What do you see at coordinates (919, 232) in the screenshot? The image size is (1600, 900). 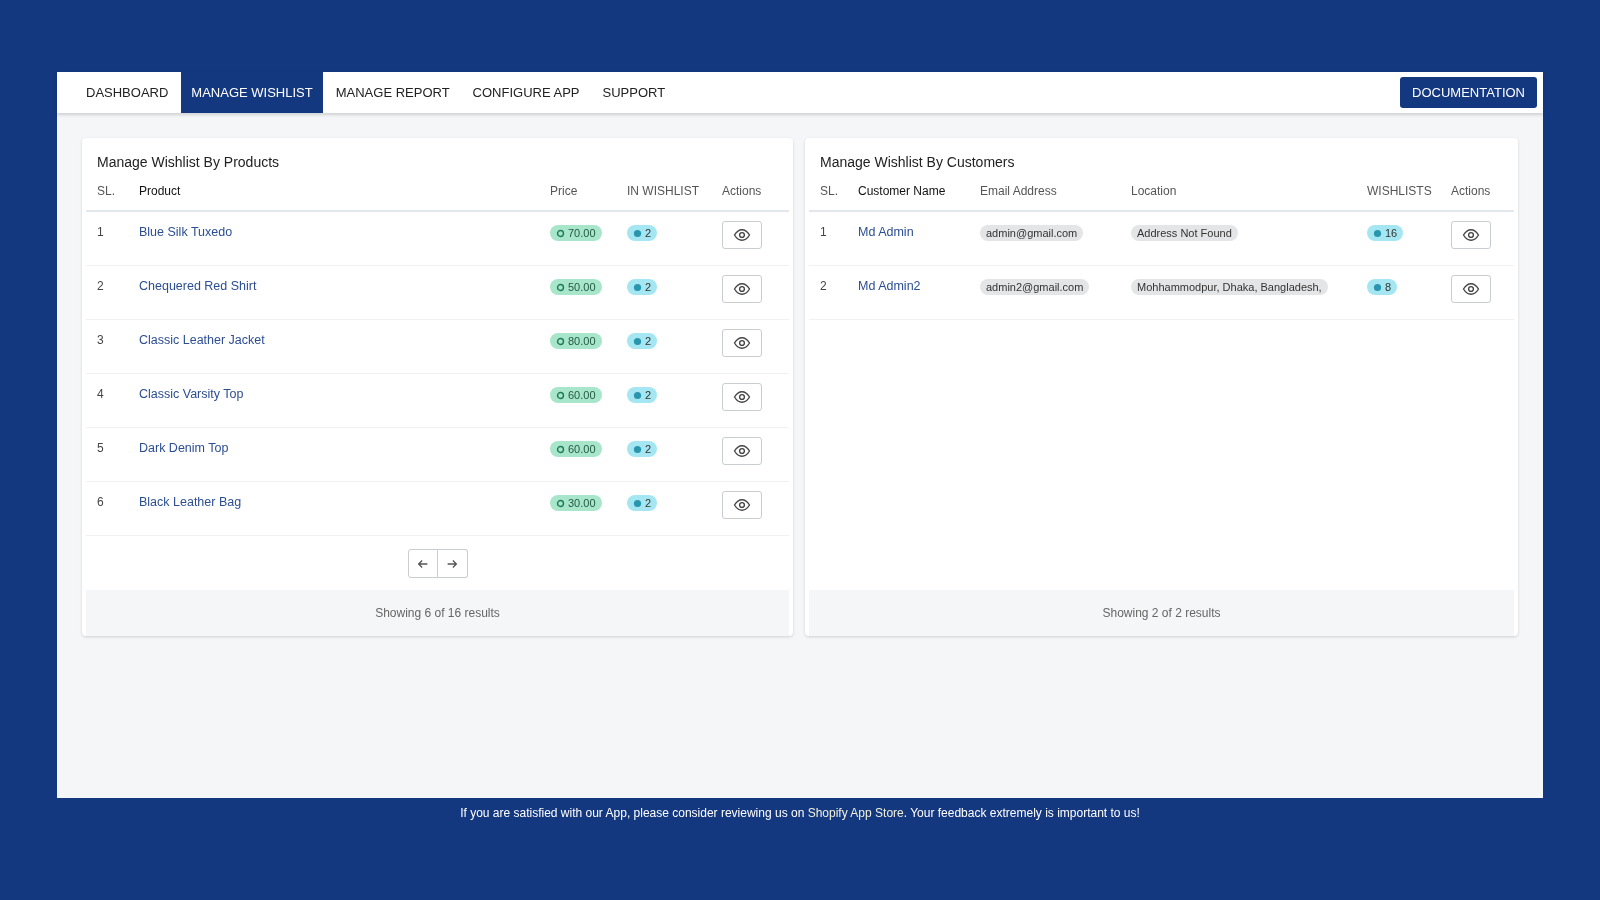 I see `customer-link: Md Admin` at bounding box center [919, 232].